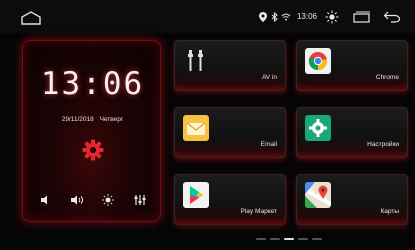 This screenshot has width=415, height=250. What do you see at coordinates (332, 17) in the screenshot?
I see `brightness-icon` at bounding box center [332, 17].